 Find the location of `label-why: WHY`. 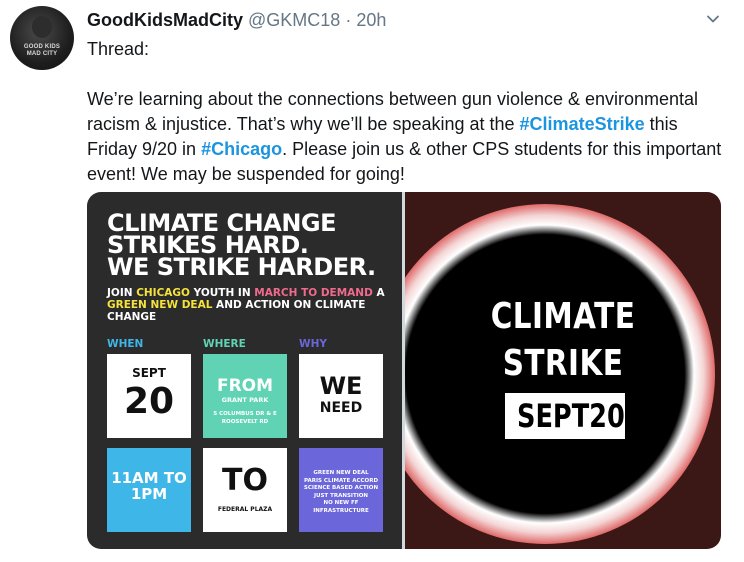

label-why: WHY is located at coordinates (313, 344).